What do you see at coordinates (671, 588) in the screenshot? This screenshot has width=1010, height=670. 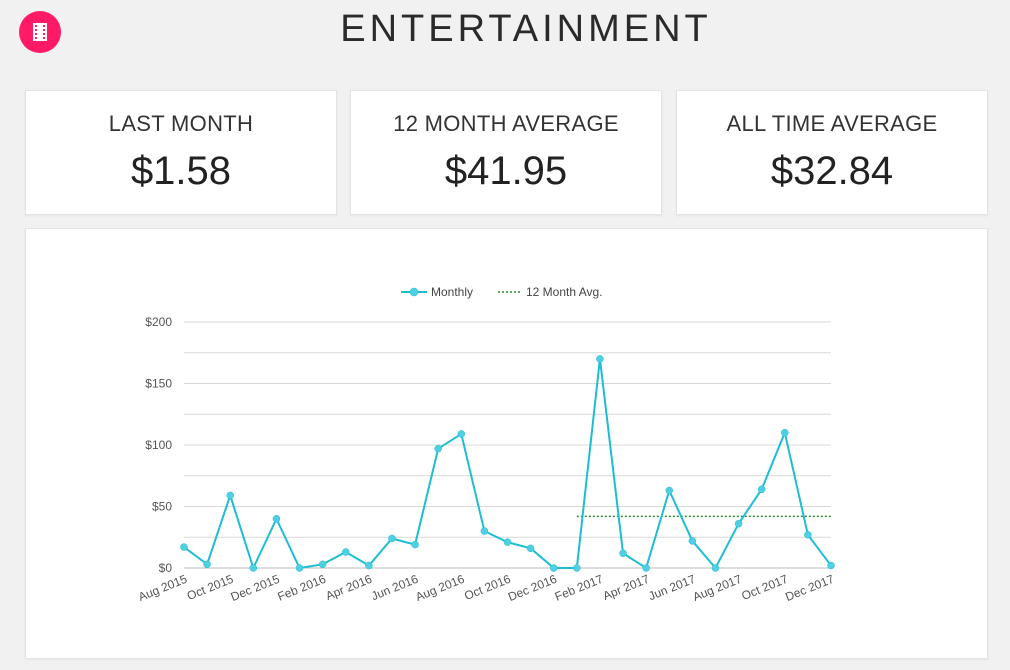 I see `x-tick-label: Jun 2017` at bounding box center [671, 588].